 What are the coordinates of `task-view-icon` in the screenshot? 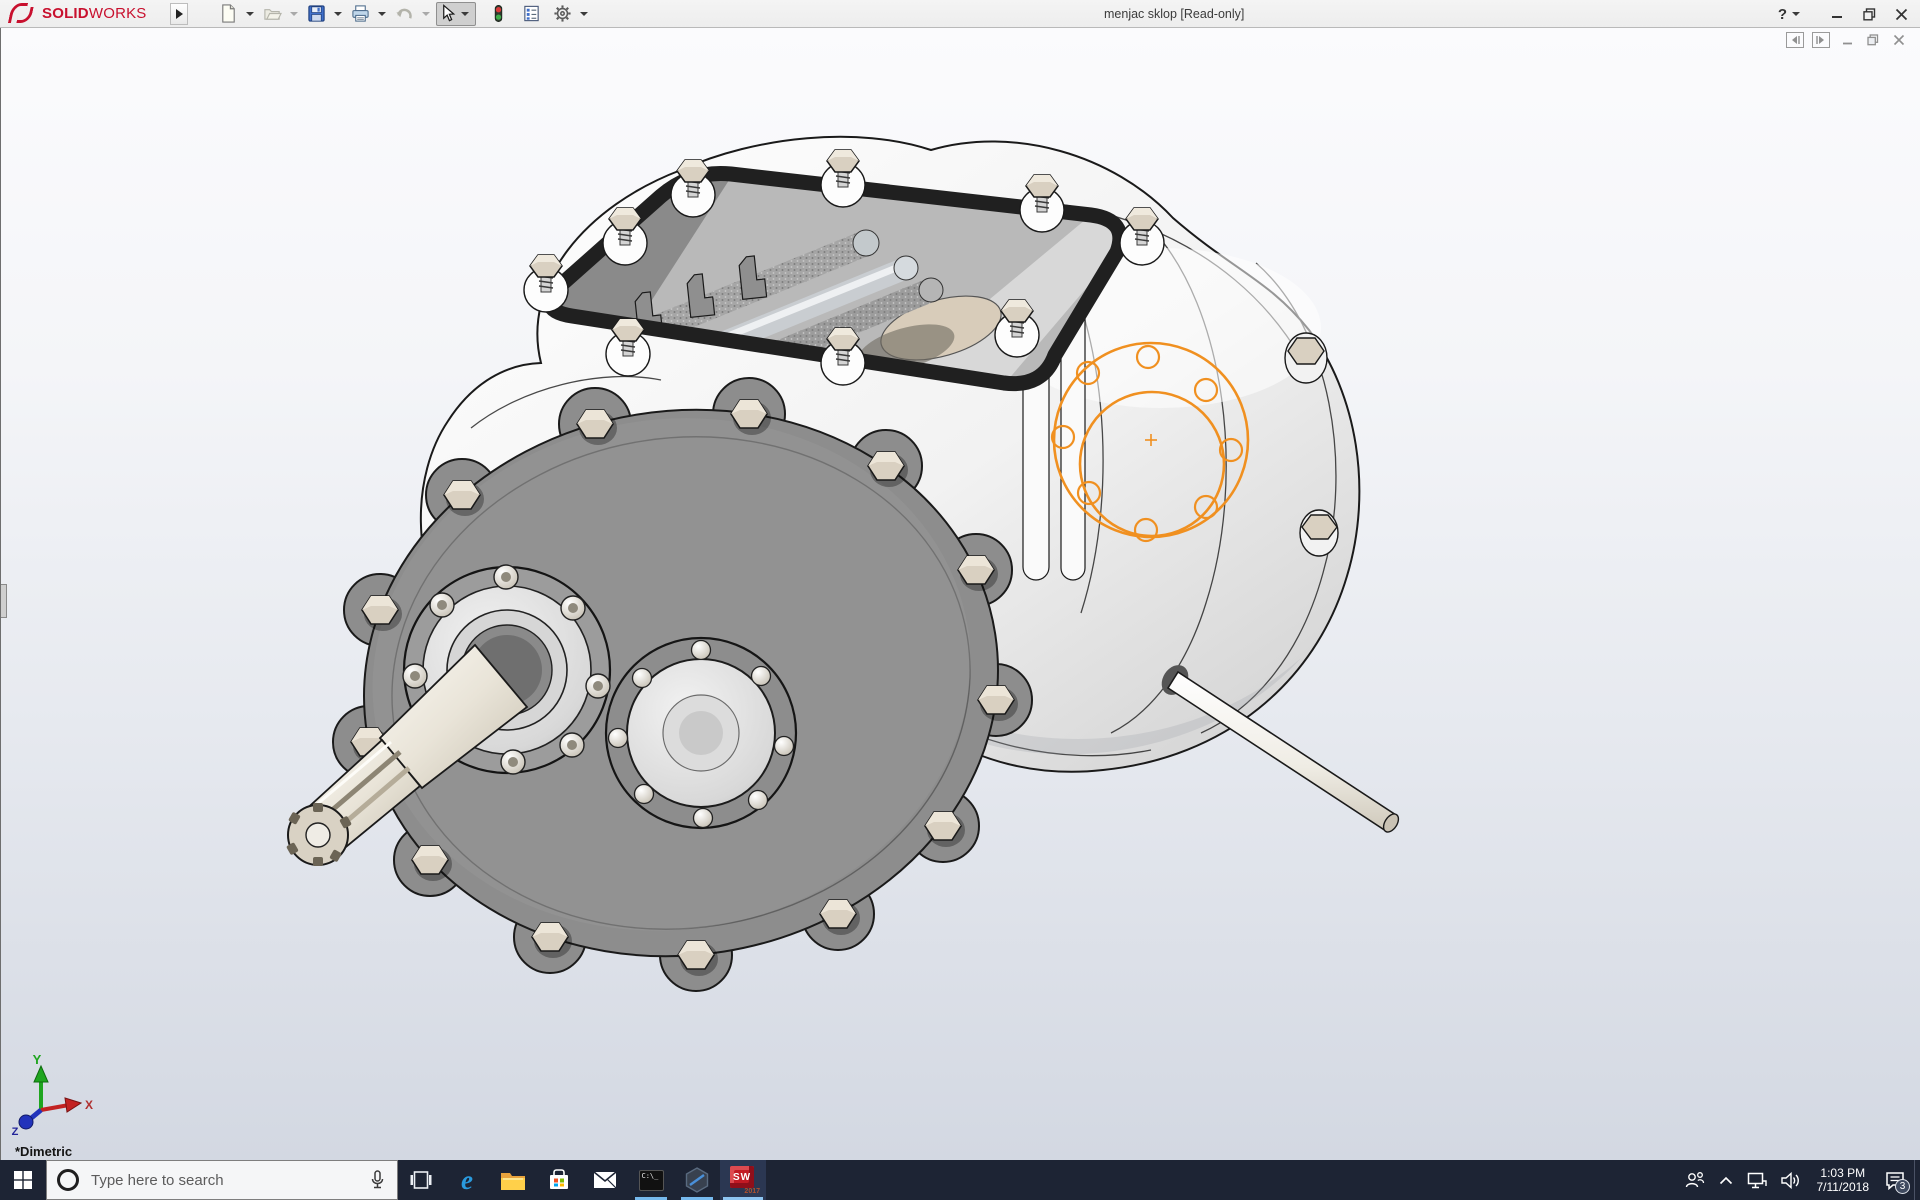 It's located at (421, 1180).